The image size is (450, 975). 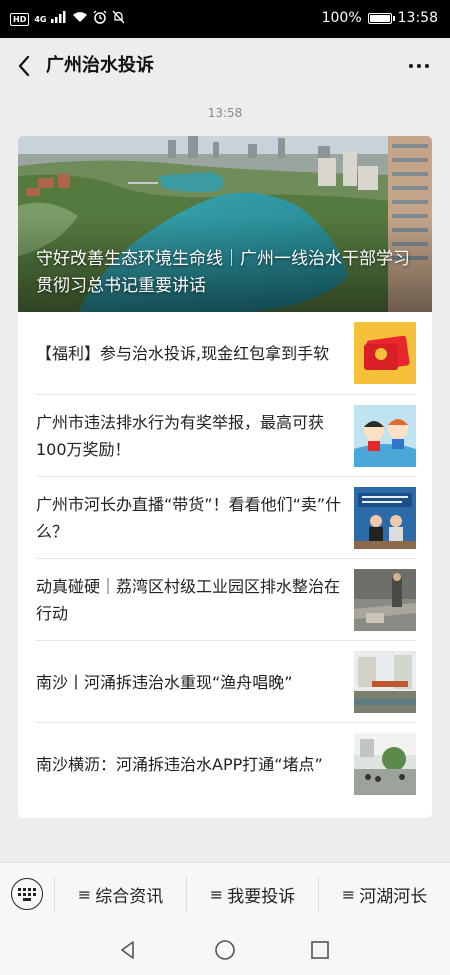 I want to click on triangle-back-icon, so click(x=127, y=950).